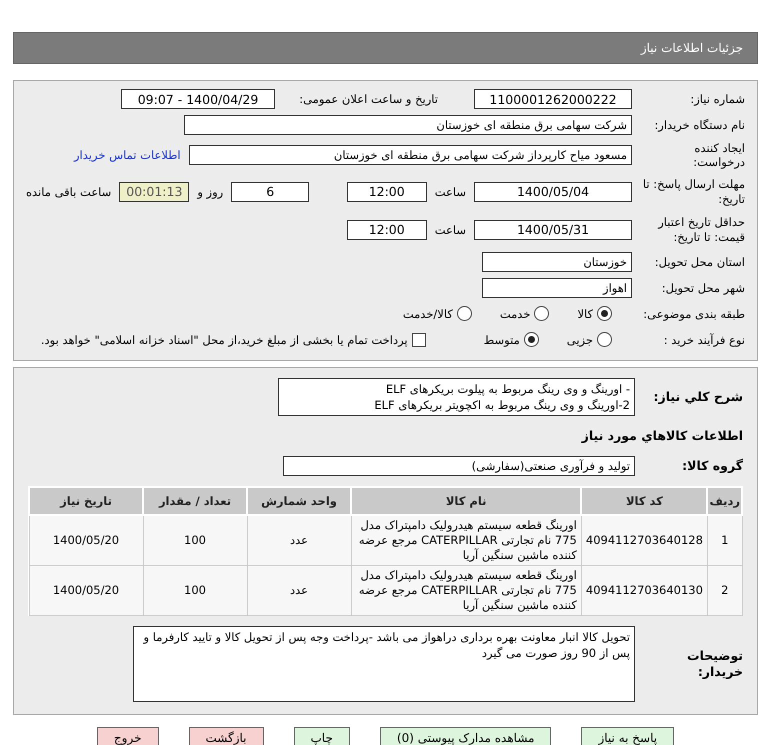 This screenshot has width=770, height=745. Describe the element at coordinates (198, 99) in the screenshot. I see `announce-date-field: 1400/04/29 - 09:07` at that location.